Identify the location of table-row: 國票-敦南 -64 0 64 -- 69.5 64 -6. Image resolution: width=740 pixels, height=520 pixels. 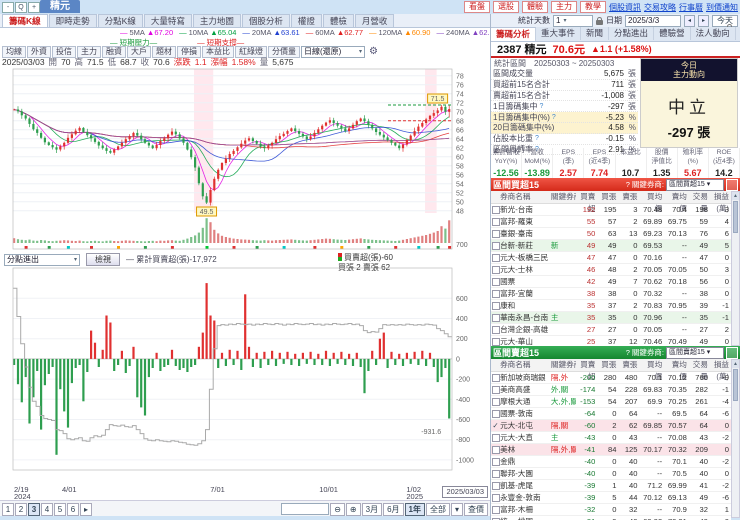
(611, 414).